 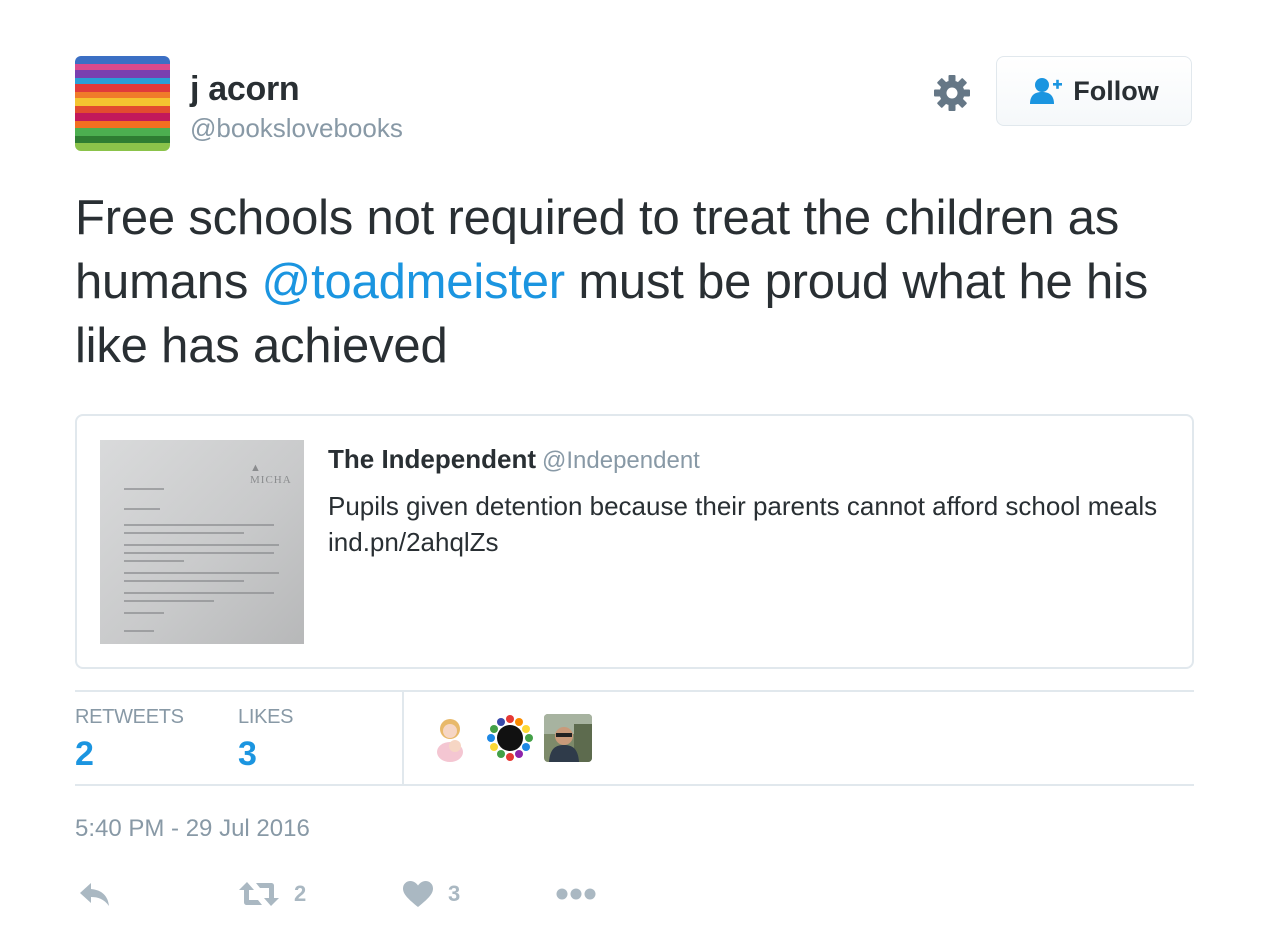 I want to click on reply-button, so click(x=95, y=894).